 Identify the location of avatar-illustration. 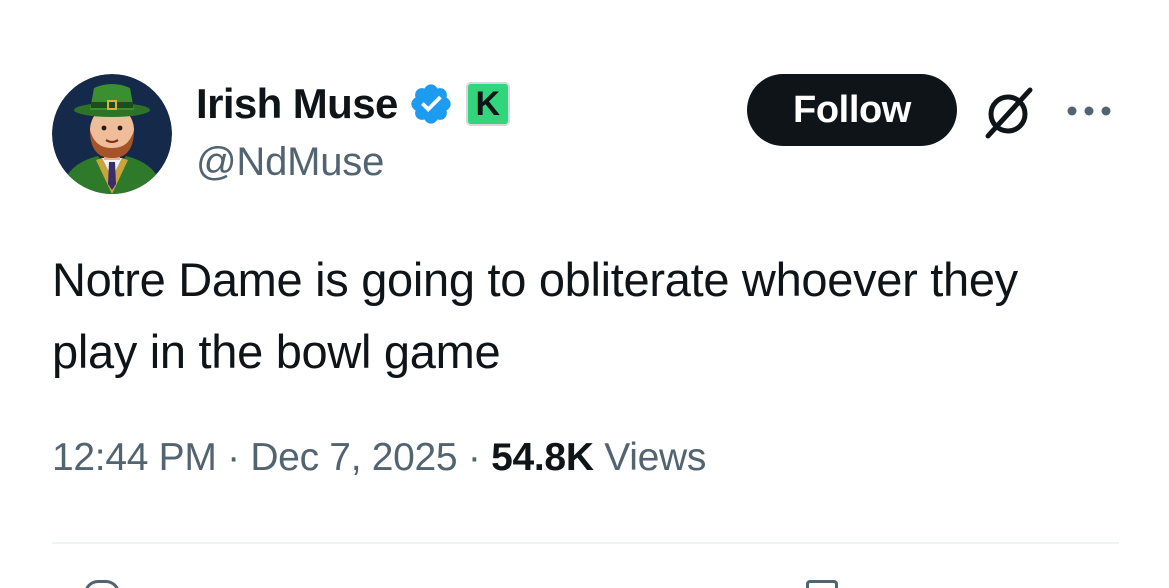
(112, 134).